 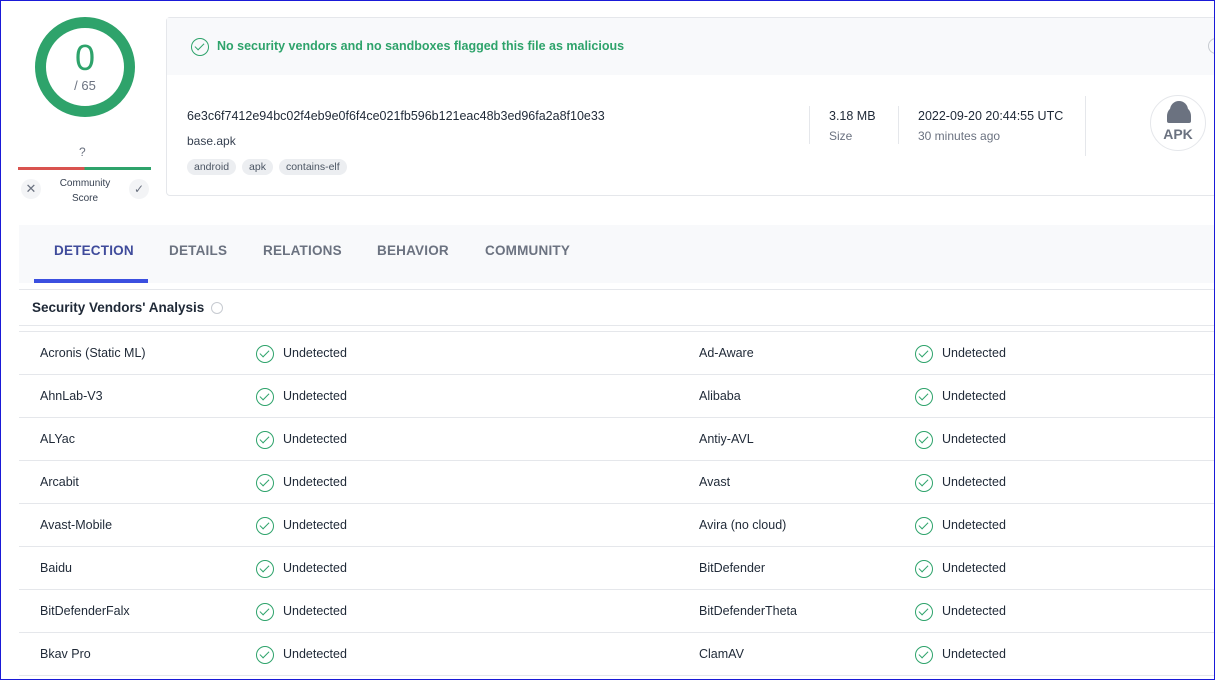 What do you see at coordinates (715, 482) in the screenshot?
I see `vendor-name: Avast` at bounding box center [715, 482].